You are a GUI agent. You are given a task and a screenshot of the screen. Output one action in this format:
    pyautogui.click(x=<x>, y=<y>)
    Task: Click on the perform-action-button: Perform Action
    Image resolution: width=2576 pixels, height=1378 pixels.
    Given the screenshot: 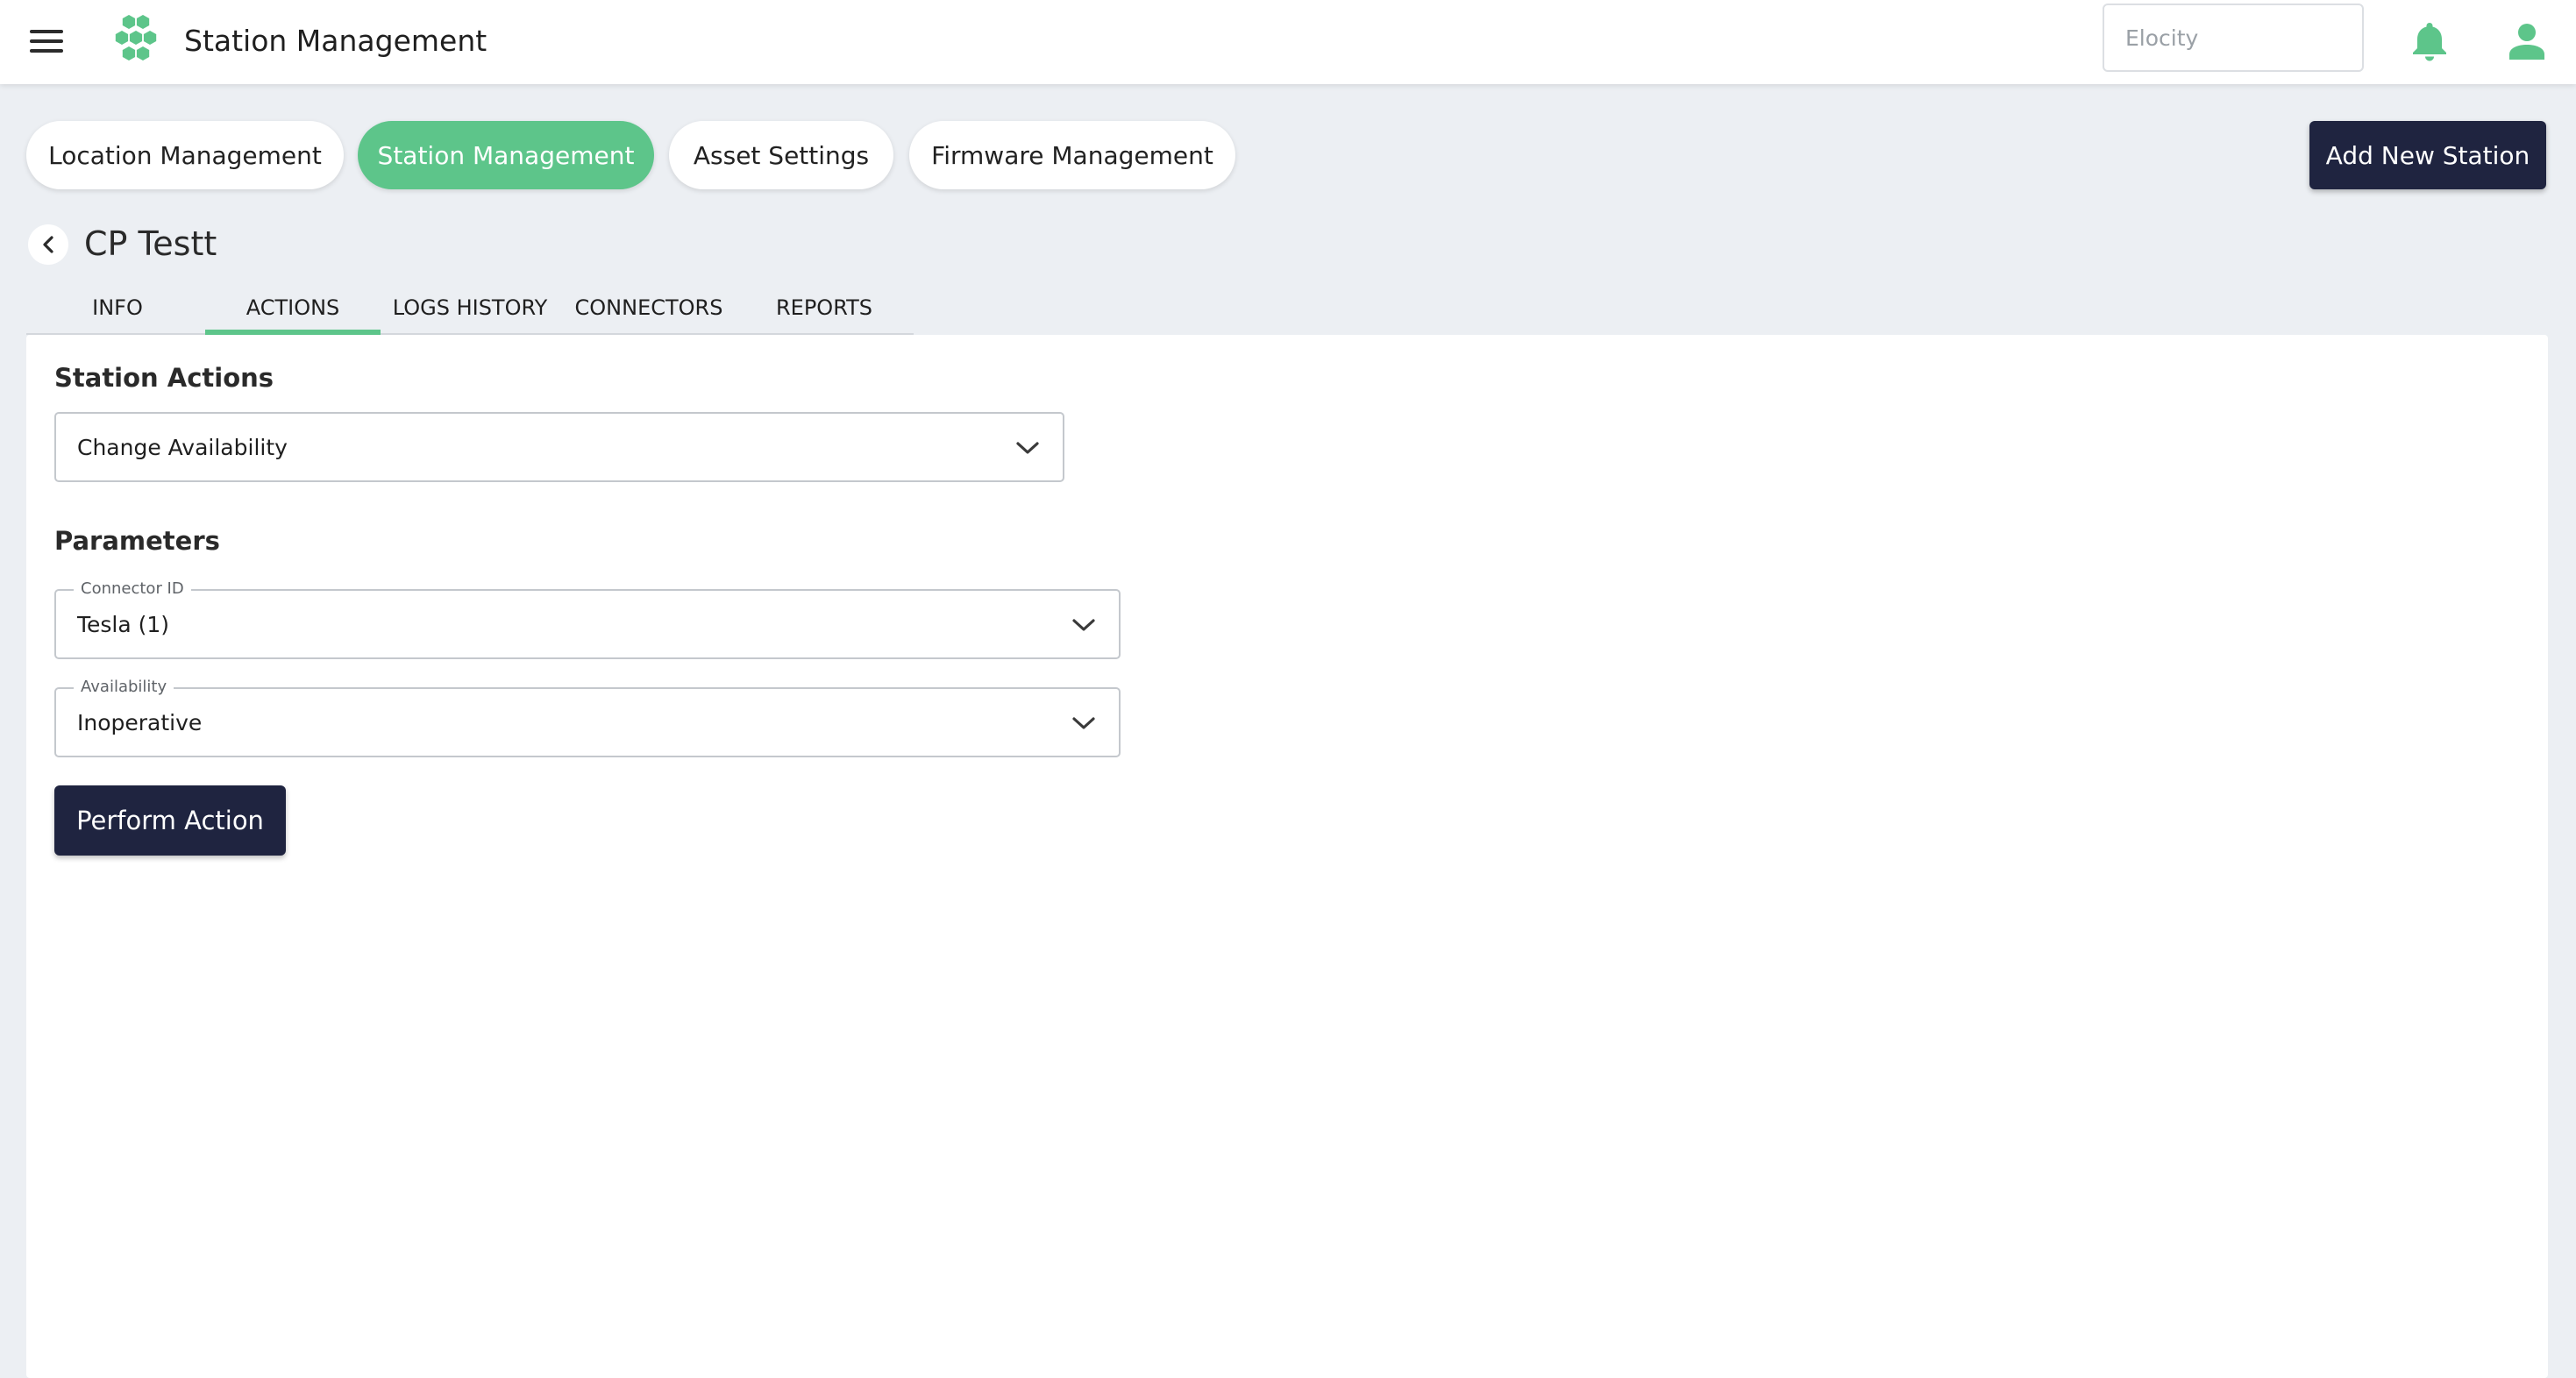 What is the action you would take?
    pyautogui.click(x=170, y=821)
    